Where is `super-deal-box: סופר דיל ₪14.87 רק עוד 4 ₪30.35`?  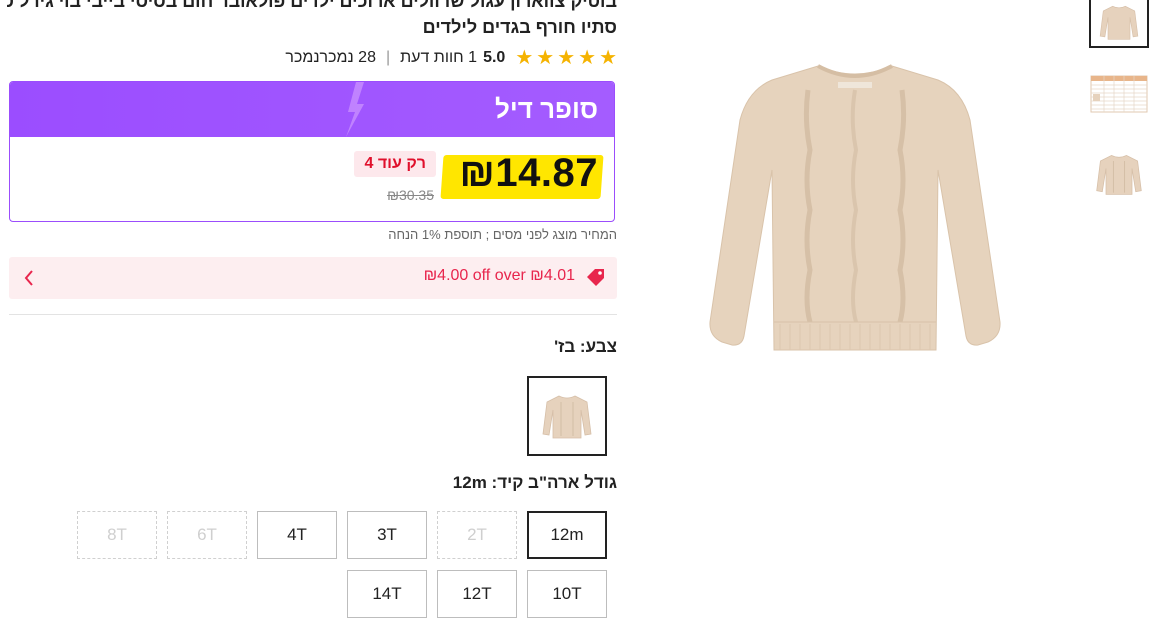 super-deal-box: סופר דיל ₪14.87 רק עוד 4 ₪30.35 is located at coordinates (312, 151).